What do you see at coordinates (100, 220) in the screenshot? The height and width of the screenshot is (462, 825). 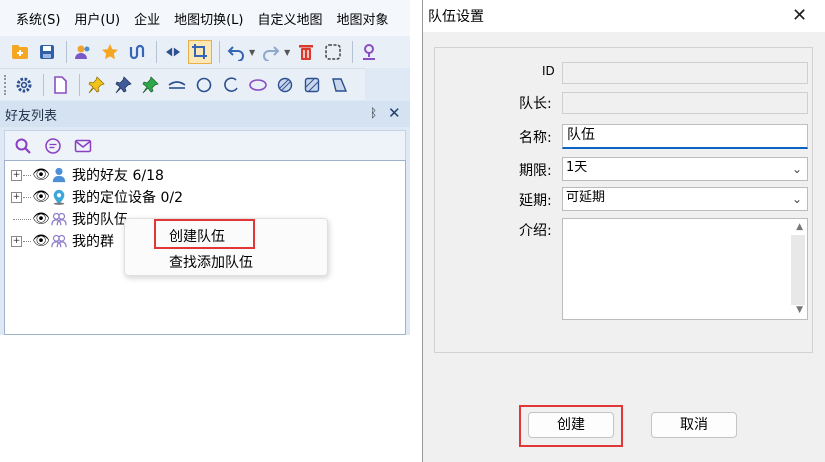 I see `tree-node-label: 我的队伍` at bounding box center [100, 220].